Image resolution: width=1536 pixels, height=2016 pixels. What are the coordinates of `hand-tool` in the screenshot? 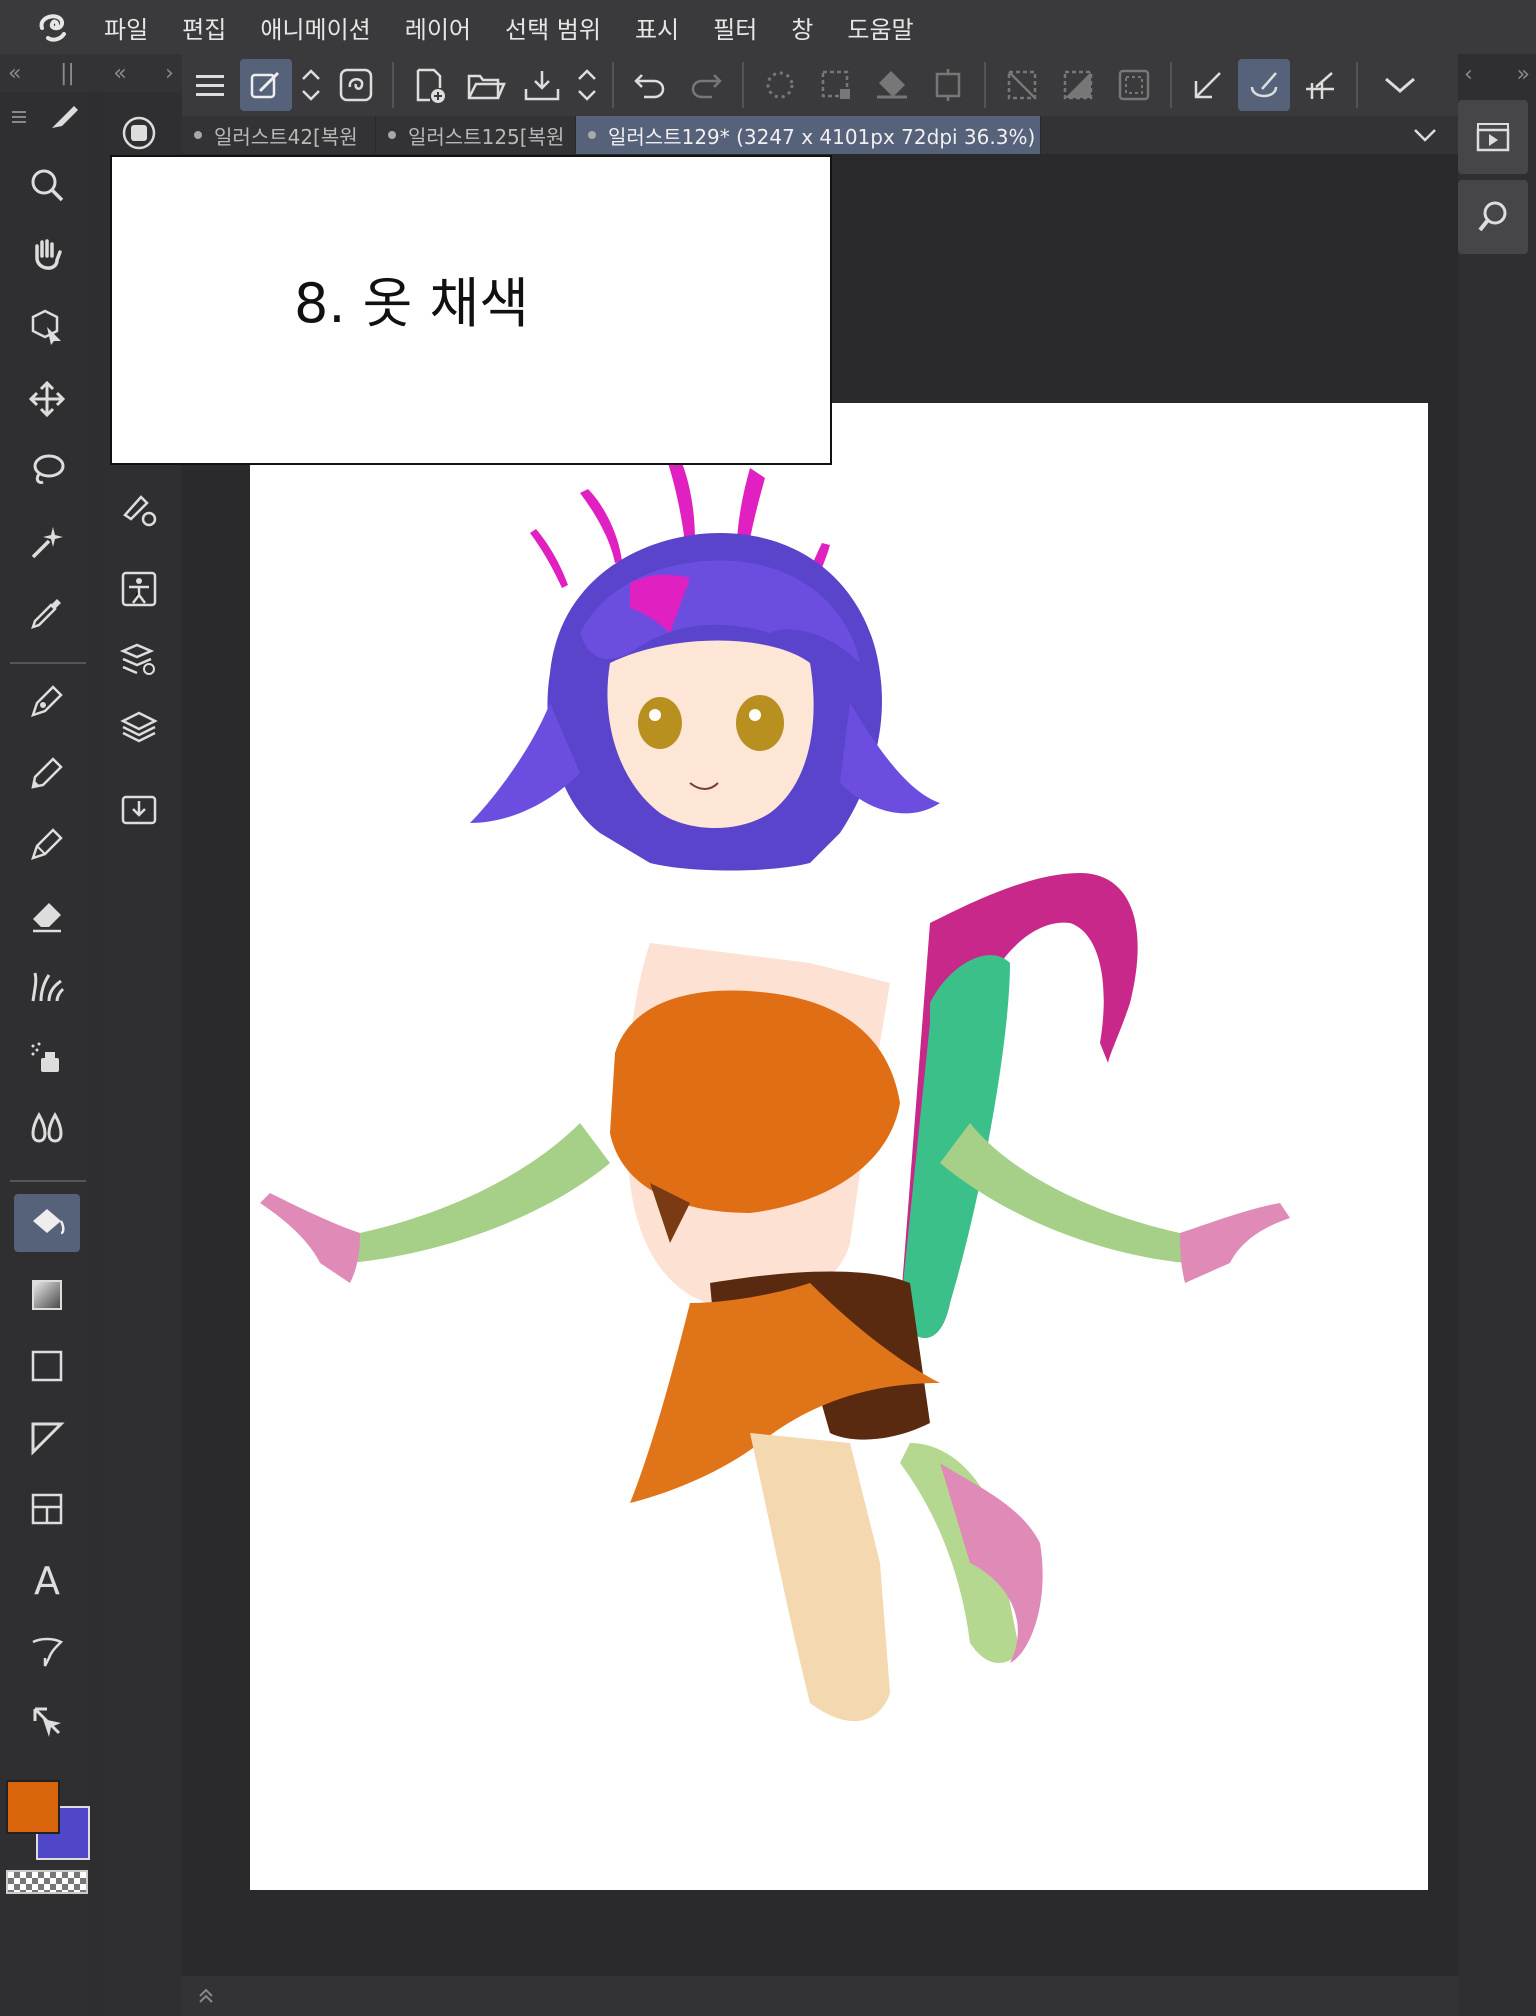 It's located at (47, 256).